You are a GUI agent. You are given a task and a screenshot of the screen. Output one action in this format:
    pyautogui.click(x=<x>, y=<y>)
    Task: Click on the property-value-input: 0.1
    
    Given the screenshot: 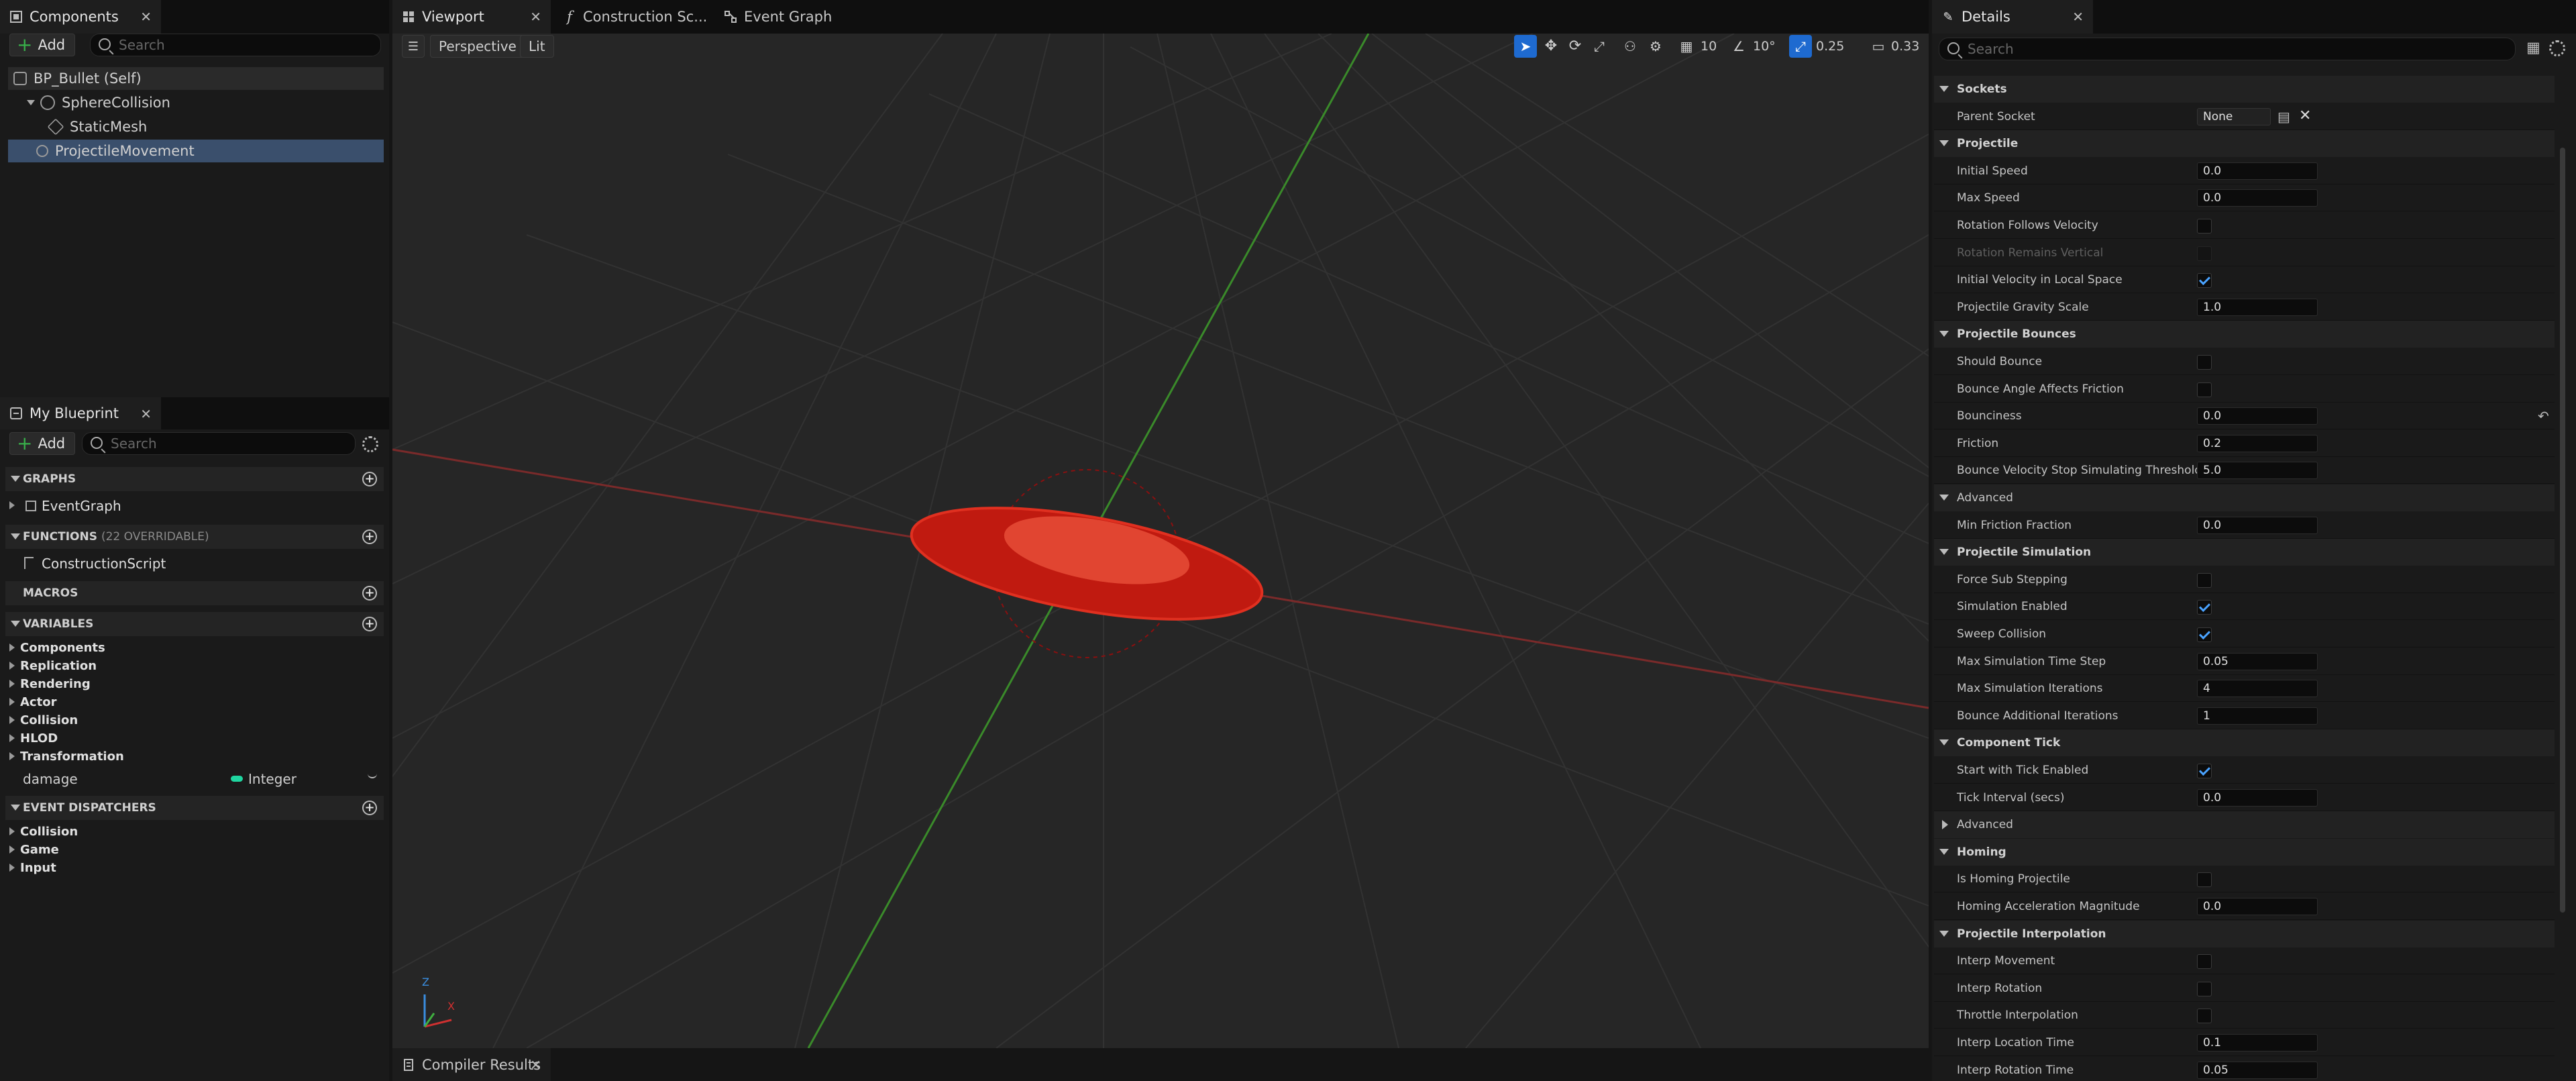 What is the action you would take?
    pyautogui.click(x=2257, y=1042)
    